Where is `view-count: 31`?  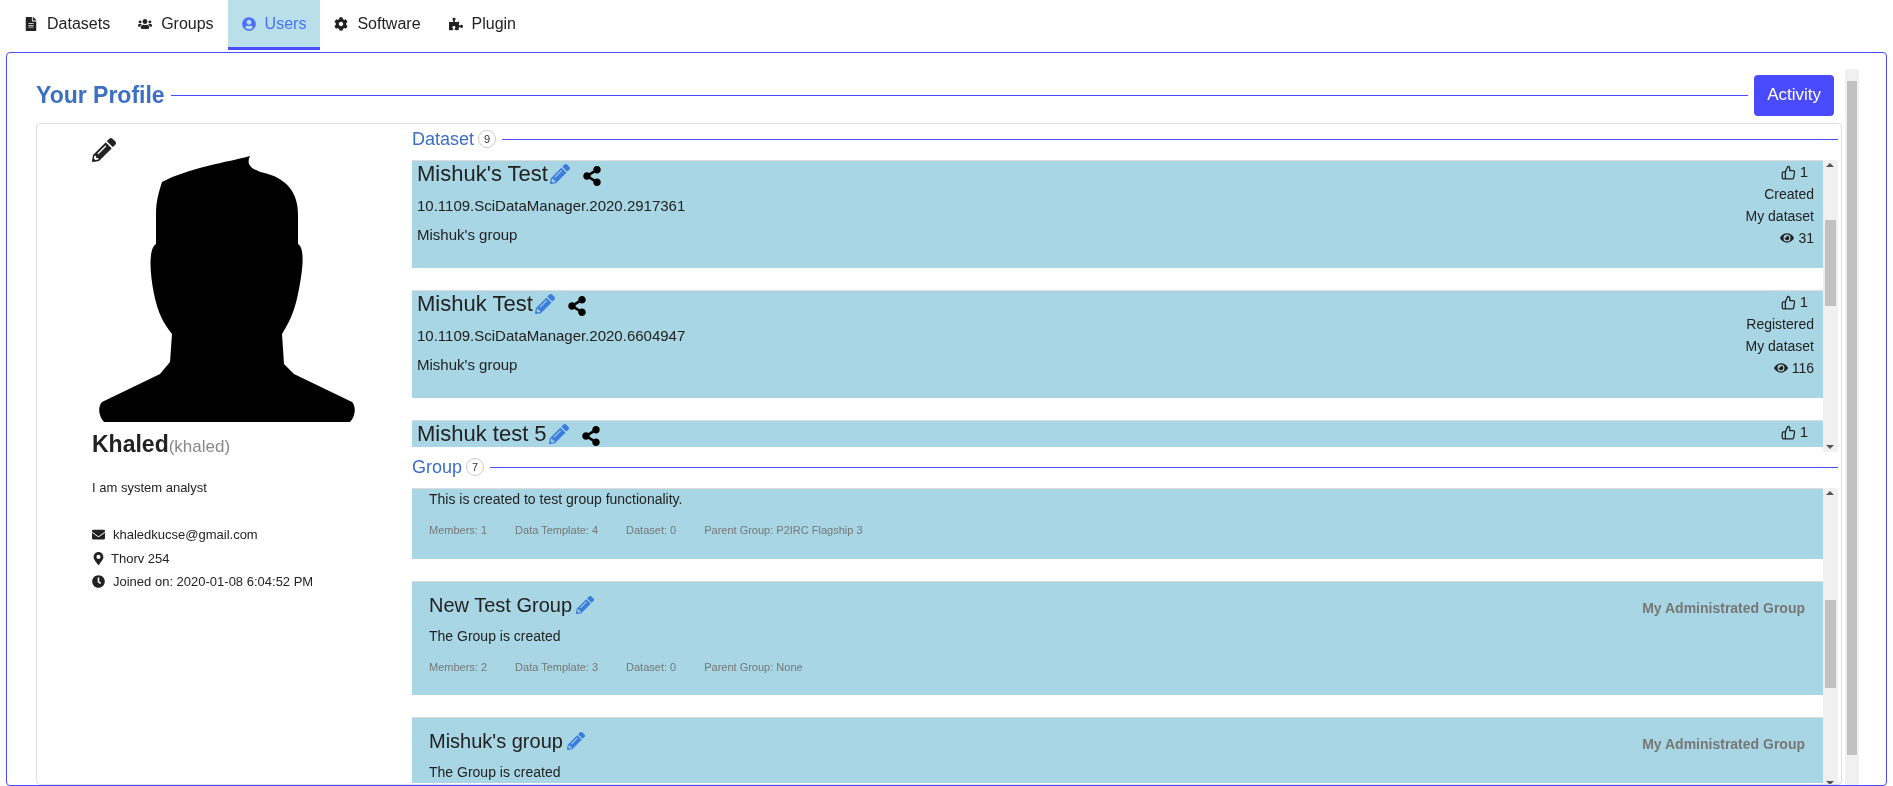
view-count: 31 is located at coordinates (1806, 238).